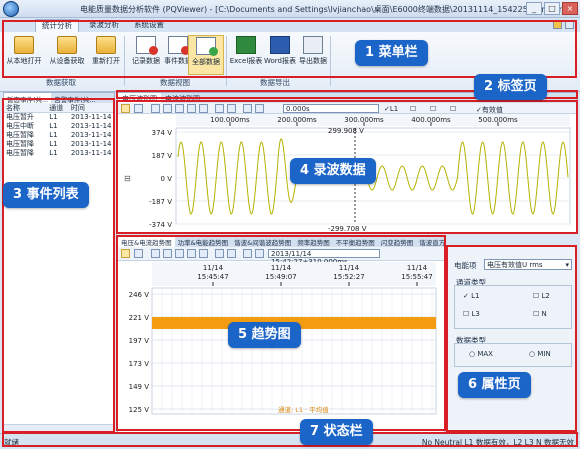 Image resolution: width=580 pixels, height=449 pixels. Describe the element at coordinates (290, 439) in the screenshot. I see `callout-frame-statusbar` at that location.